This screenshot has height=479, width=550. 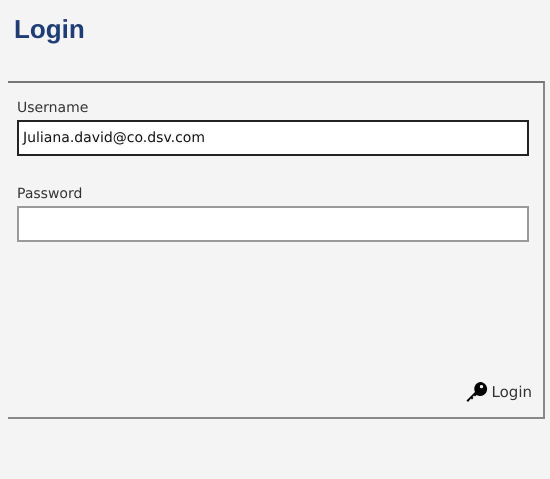 What do you see at coordinates (477, 392) in the screenshot?
I see `key-icon` at bounding box center [477, 392].